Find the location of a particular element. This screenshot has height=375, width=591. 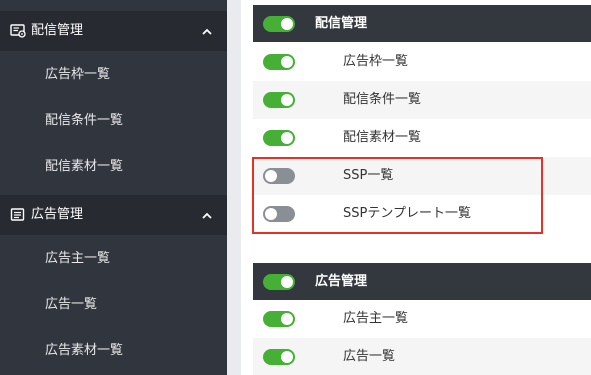

permission-row: 広告枠一覧 is located at coordinates (422, 62).